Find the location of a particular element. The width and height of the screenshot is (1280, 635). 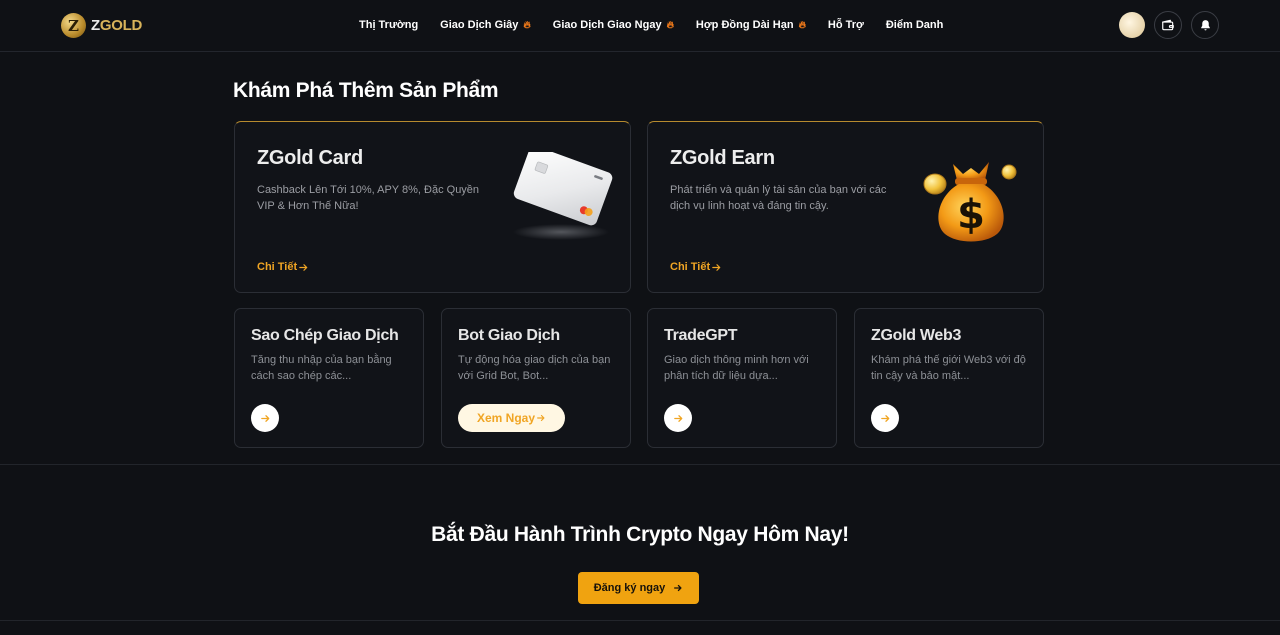

view-now-label: Xem Ngay is located at coordinates (506, 418).